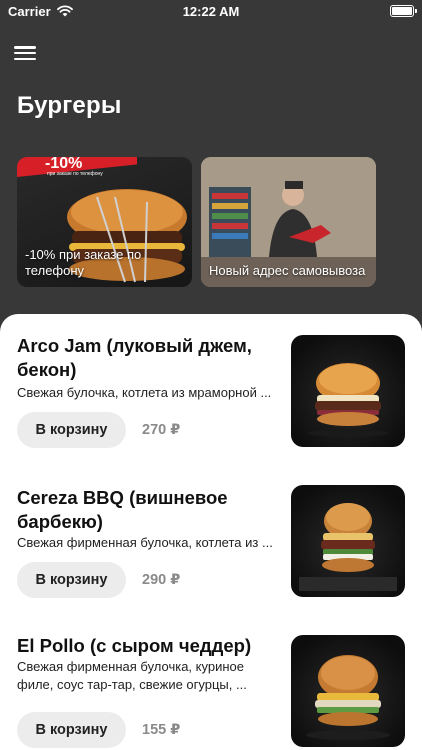 The image size is (422, 750). I want to click on product-price: 270 ₽, so click(161, 430).